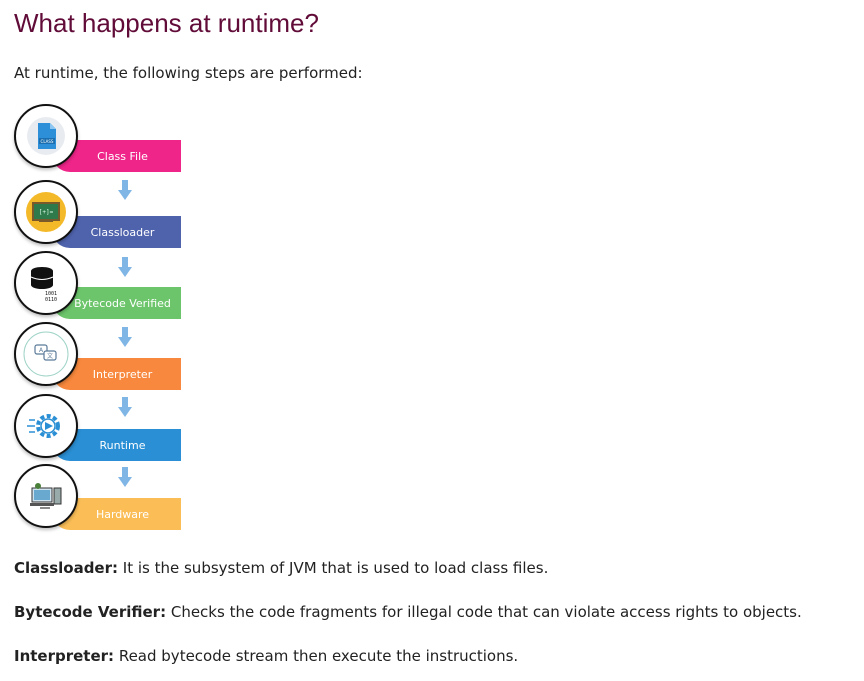 This screenshot has width=864, height=681. I want to click on page-title: What happens at runtime?, so click(166, 23).